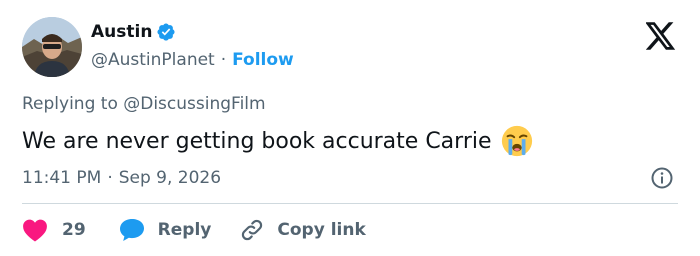  Describe the element at coordinates (350, 203) in the screenshot. I see `divider` at that location.